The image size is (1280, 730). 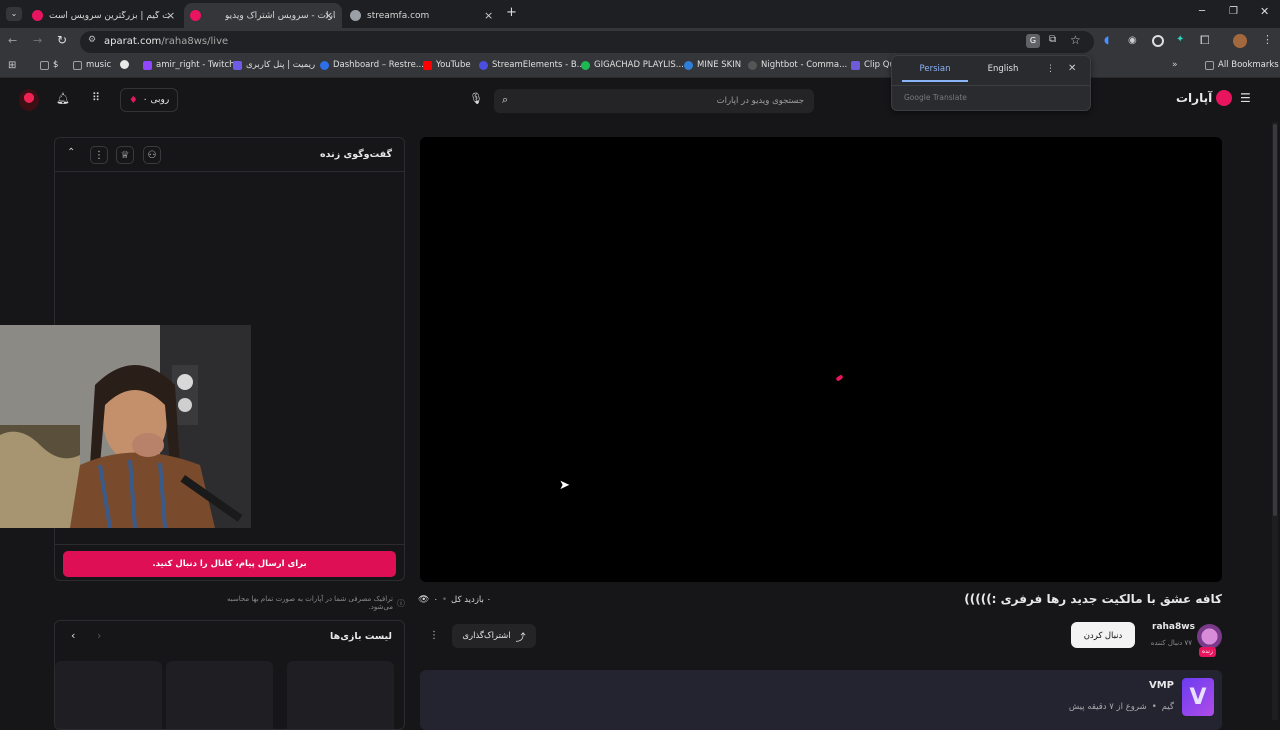 What do you see at coordinates (1267, 39) in the screenshot?
I see `browser-menu-icon: ⋮` at bounding box center [1267, 39].